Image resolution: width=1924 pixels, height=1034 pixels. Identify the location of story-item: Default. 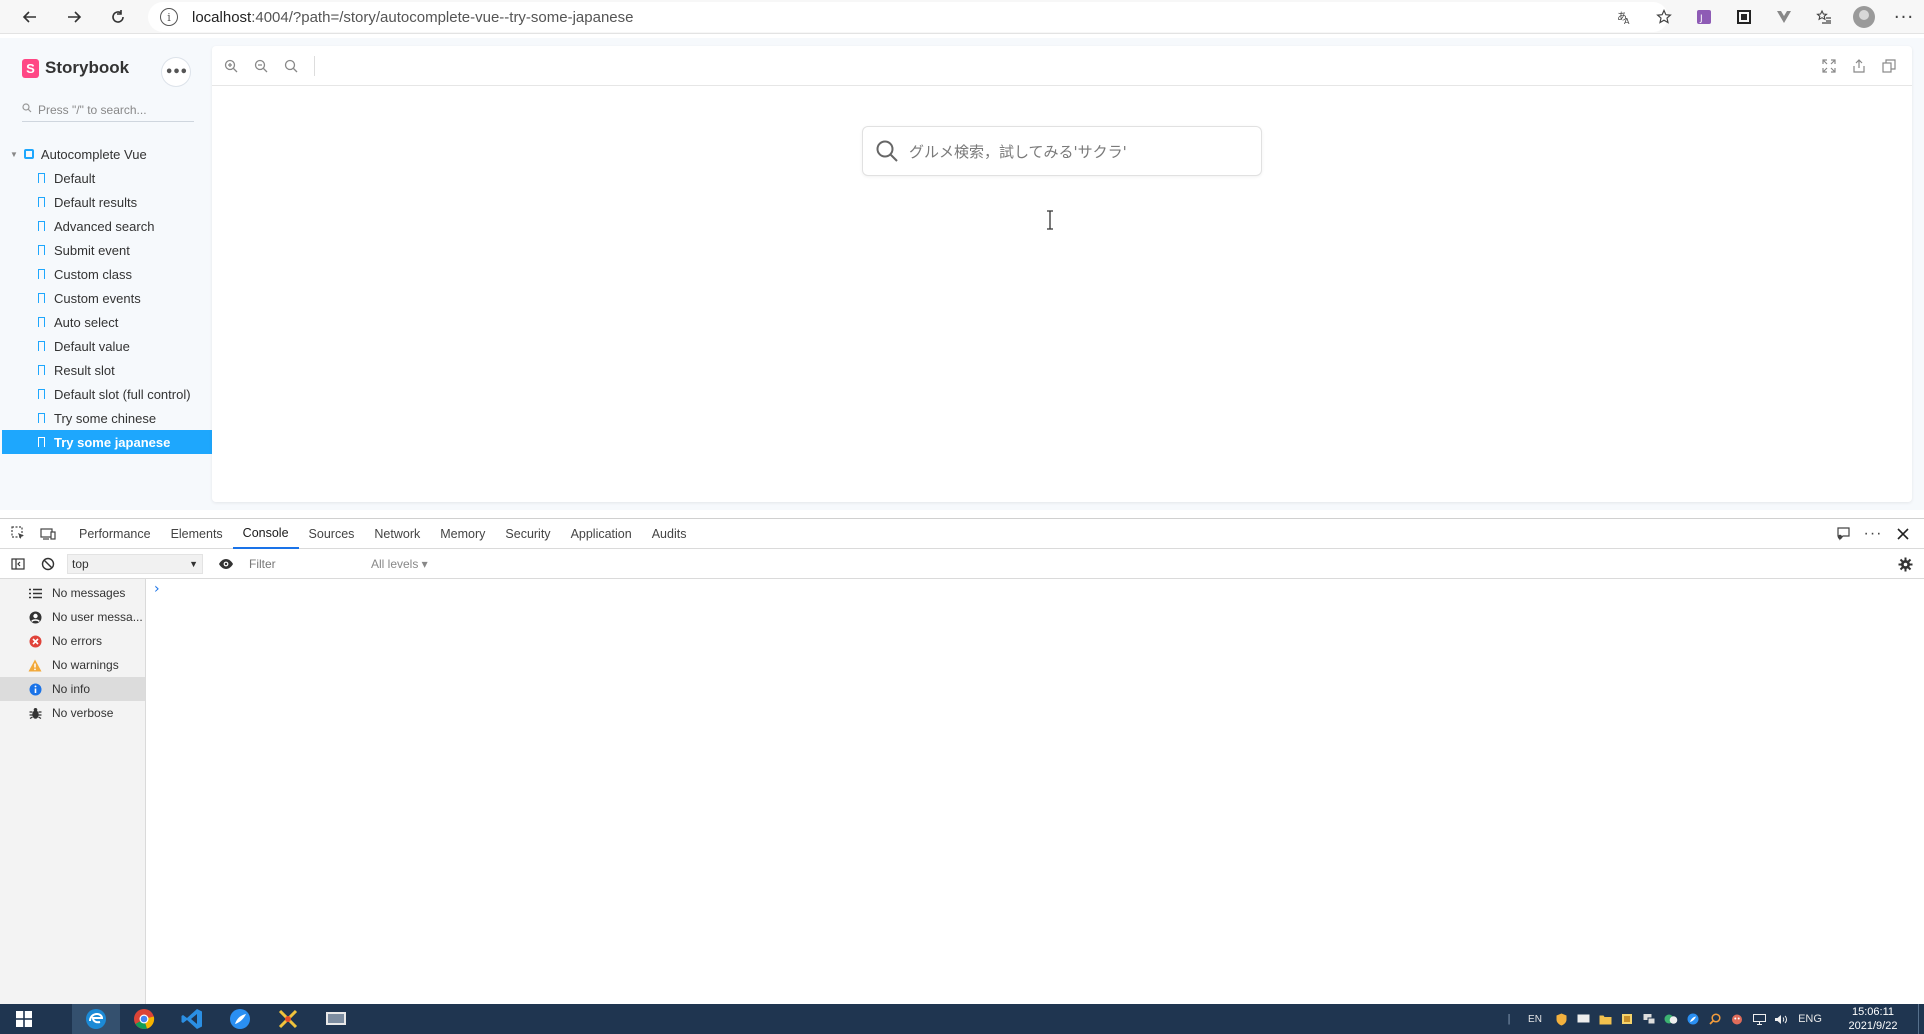
(107, 178).